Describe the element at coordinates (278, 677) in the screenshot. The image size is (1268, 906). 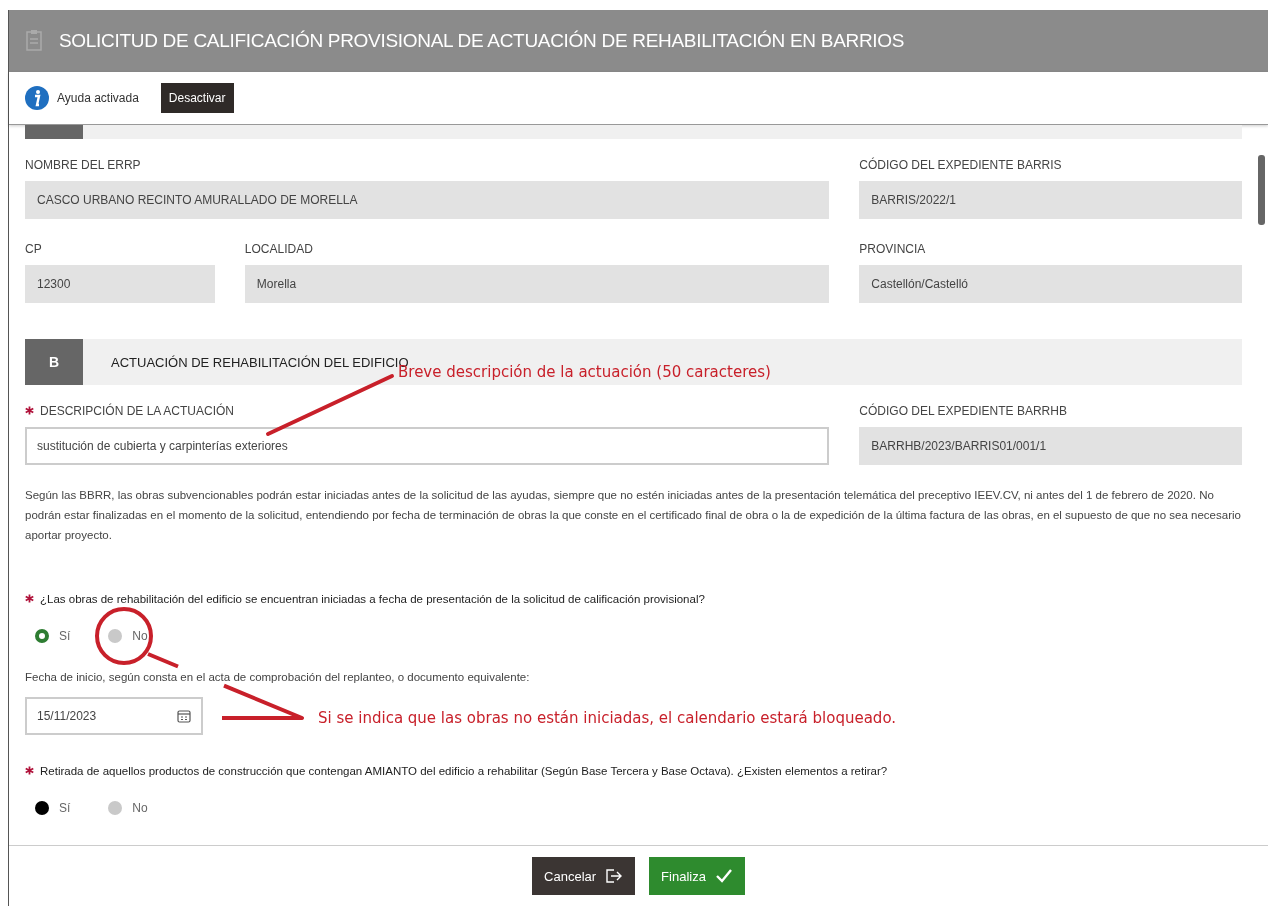
I see `field-label: Fecha de inicio, según consta en el acta de comprobación del replanteo, o documento equivalente:` at that location.